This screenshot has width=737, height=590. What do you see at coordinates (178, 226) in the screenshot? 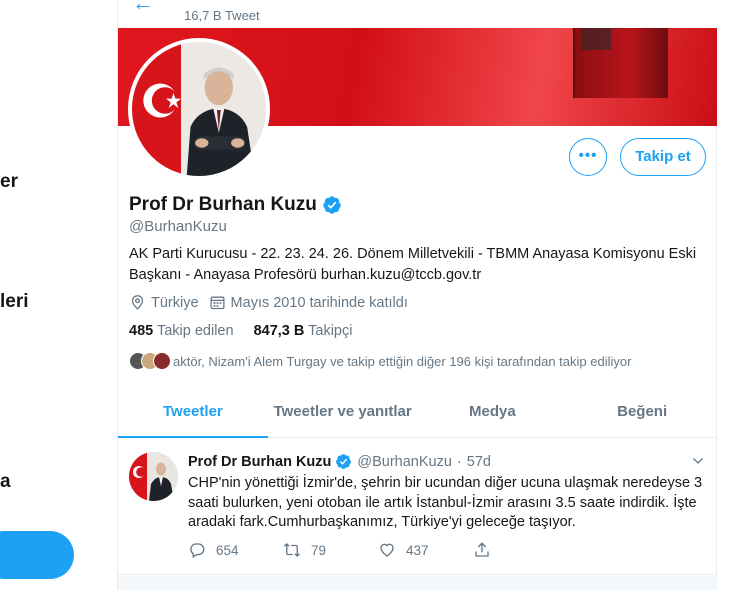
I see `profile-handle: @BurhanKuzu` at bounding box center [178, 226].